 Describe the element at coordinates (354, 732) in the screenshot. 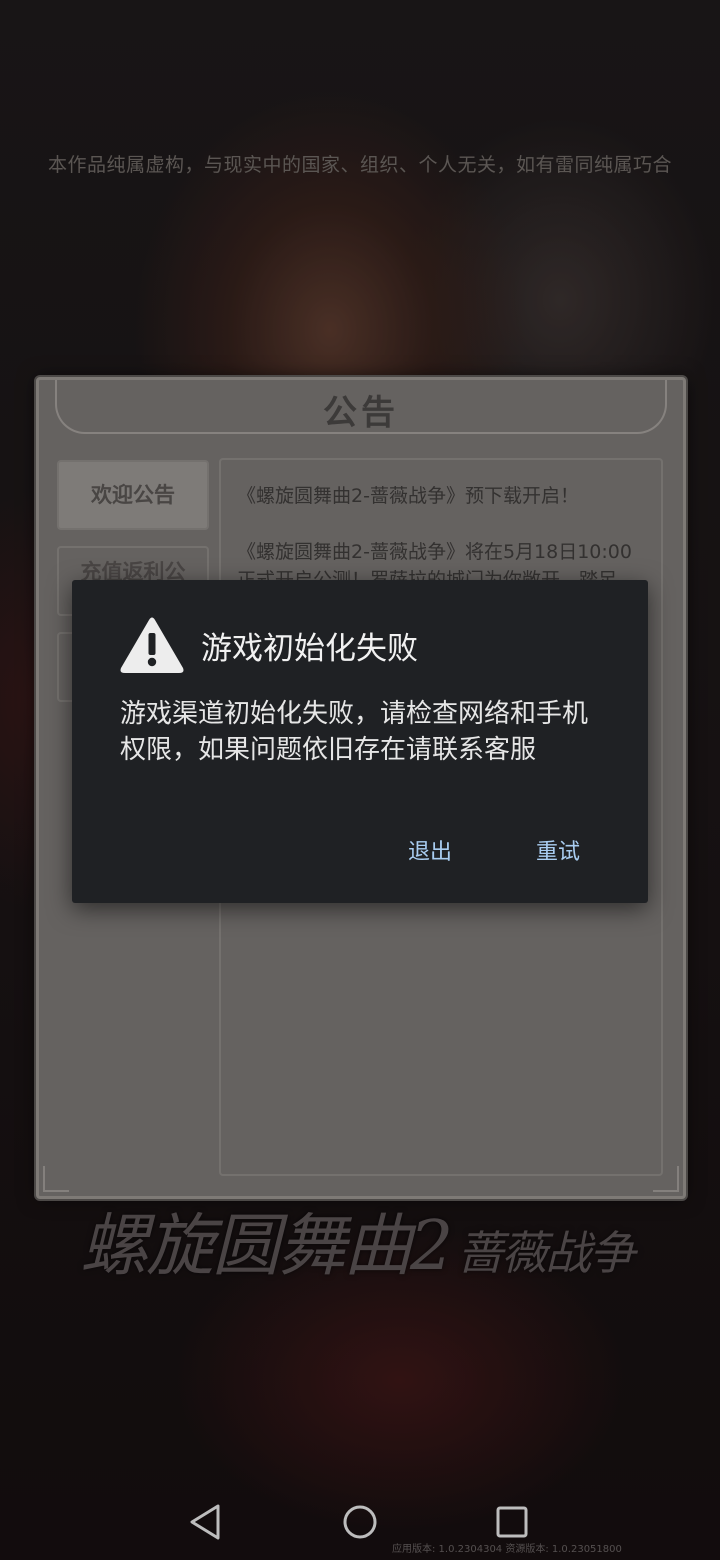

I see `dialog-message: 游戏渠道初始化失败，请检查网络和手机权限，如果问题依旧存在请联系客服` at that location.